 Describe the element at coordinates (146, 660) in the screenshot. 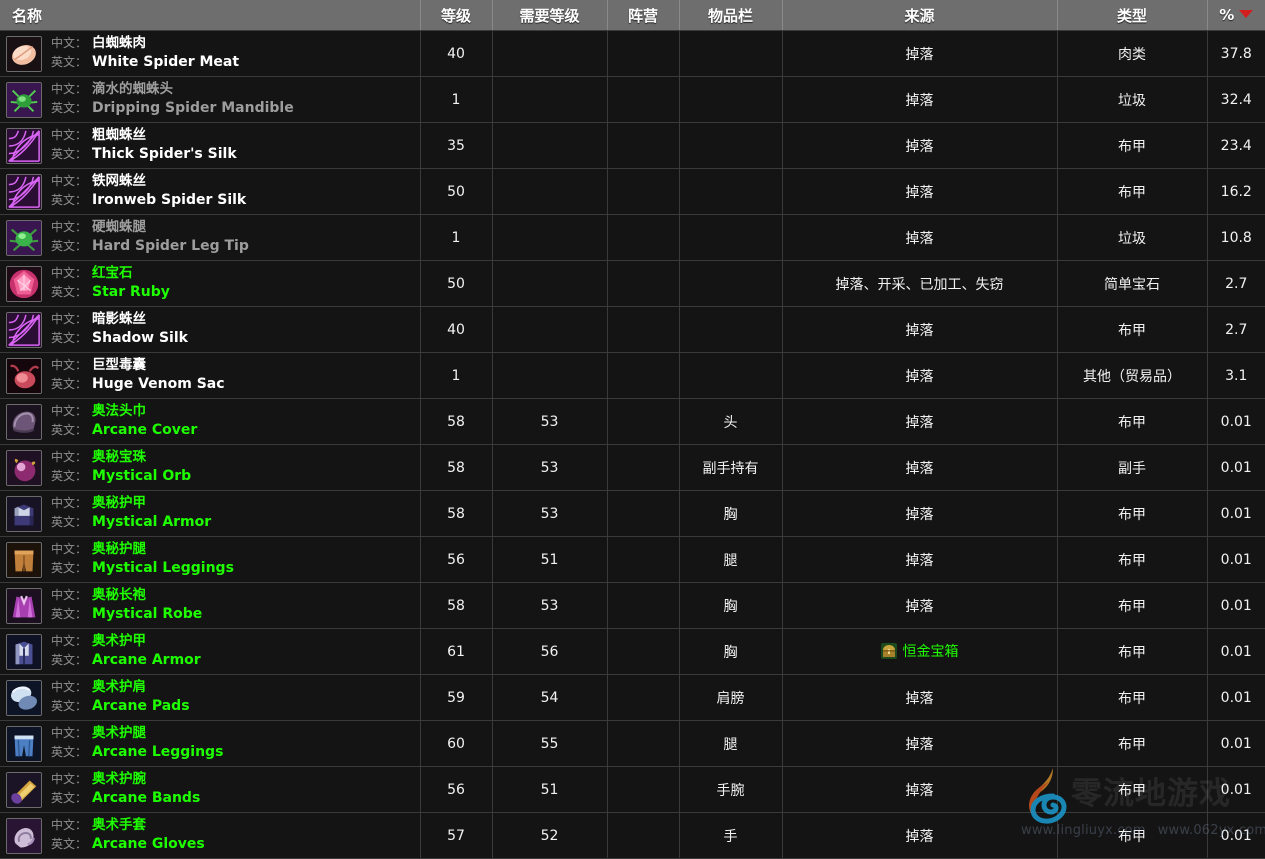

I see `item-name-en: Arcane Armor` at that location.